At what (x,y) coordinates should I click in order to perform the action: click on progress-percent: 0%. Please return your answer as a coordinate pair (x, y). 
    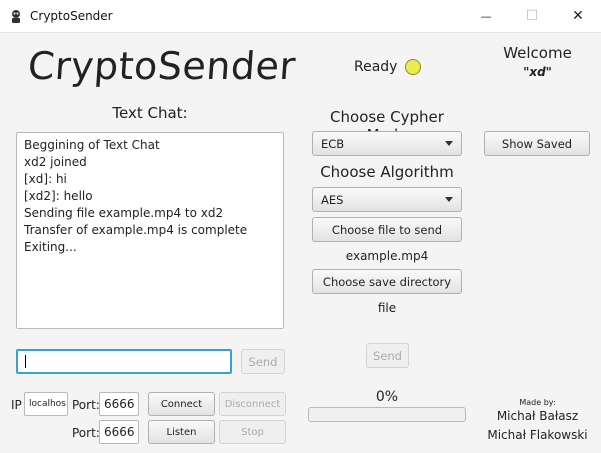
    Looking at the image, I should click on (387, 397).